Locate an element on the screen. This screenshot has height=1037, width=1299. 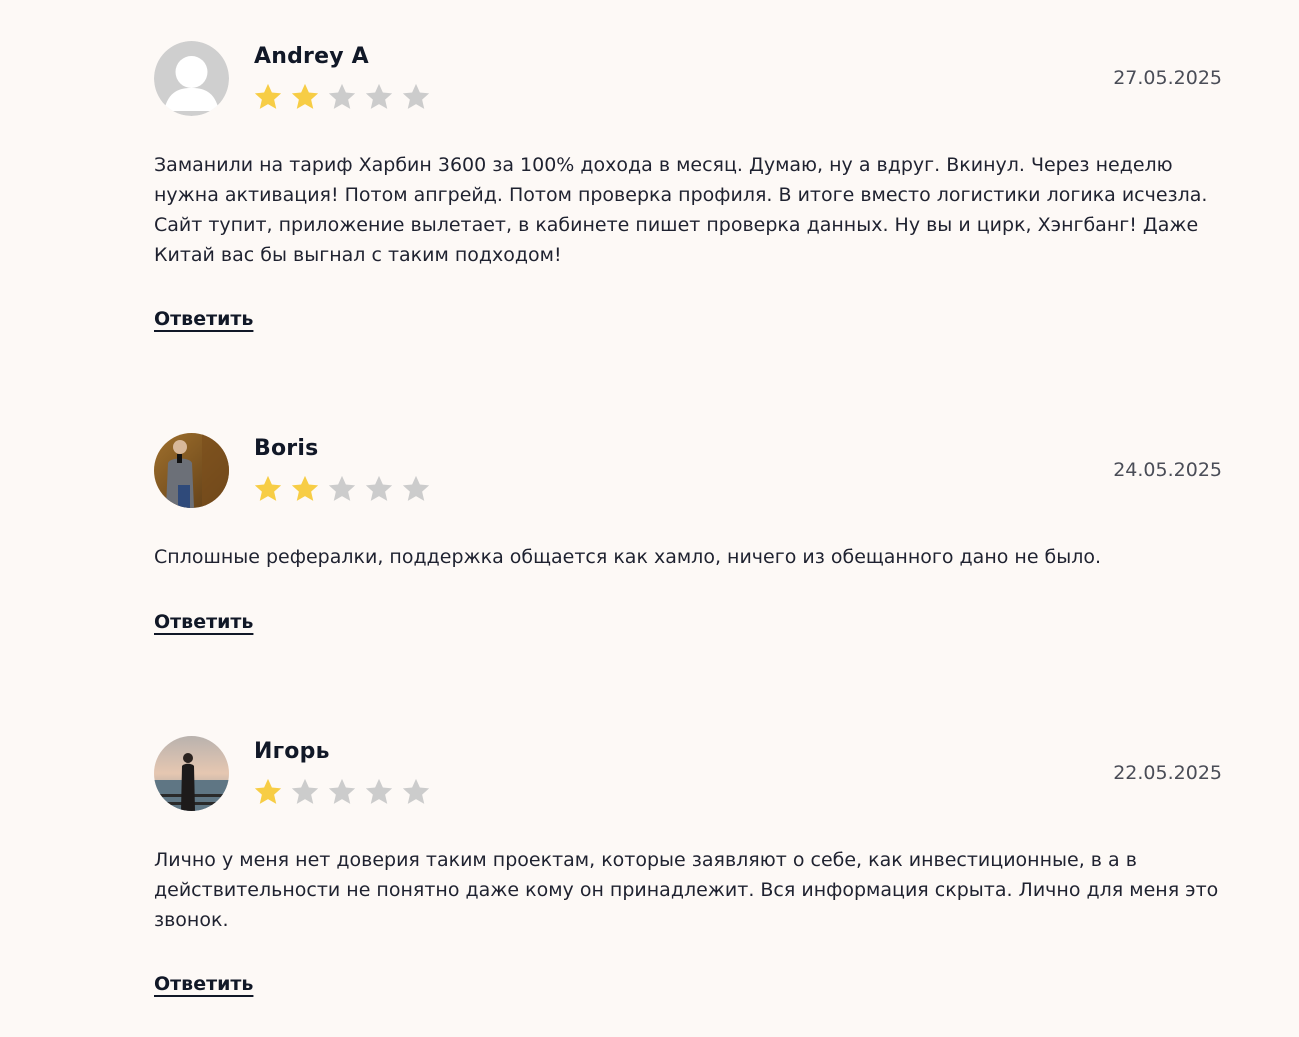
review-author: Игорь is located at coordinates (292, 751).